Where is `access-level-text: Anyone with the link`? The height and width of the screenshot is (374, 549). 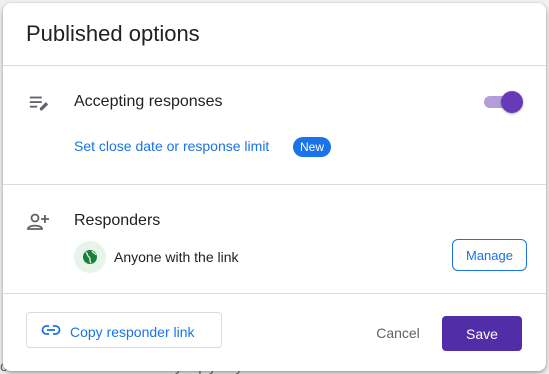 access-level-text: Anyone with the link is located at coordinates (176, 257).